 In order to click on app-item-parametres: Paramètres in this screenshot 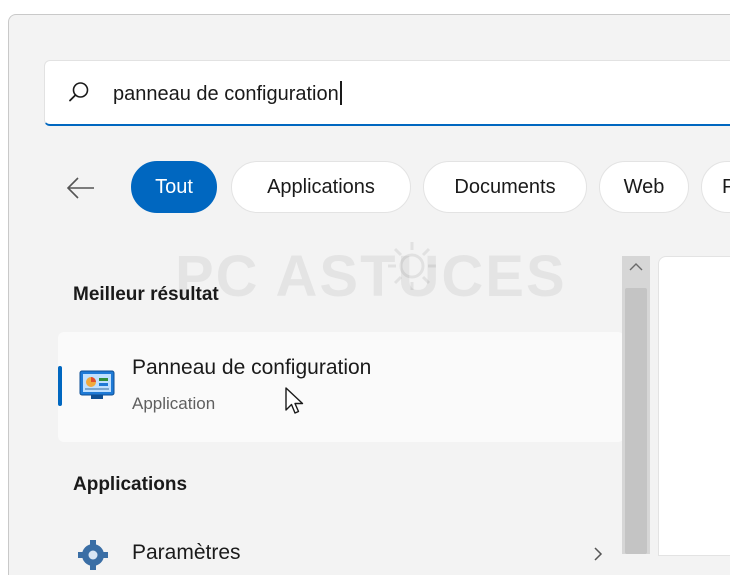, I will do `click(341, 548)`.